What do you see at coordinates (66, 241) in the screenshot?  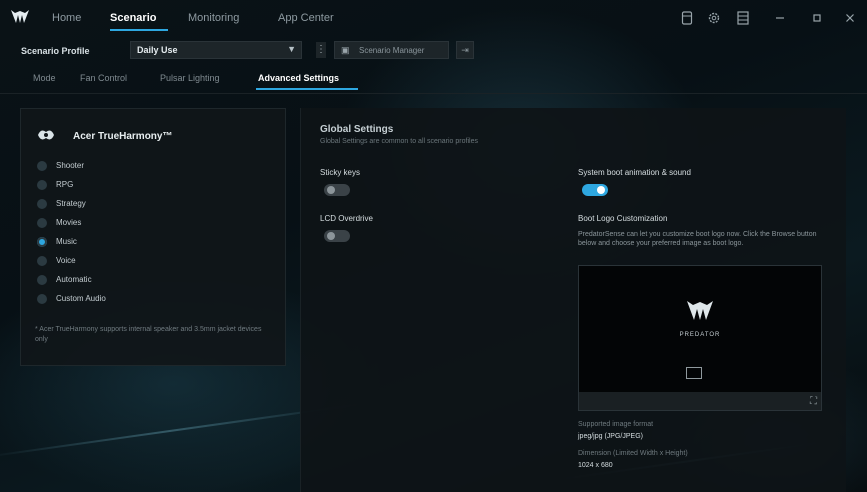 I see `mode-label: Music` at bounding box center [66, 241].